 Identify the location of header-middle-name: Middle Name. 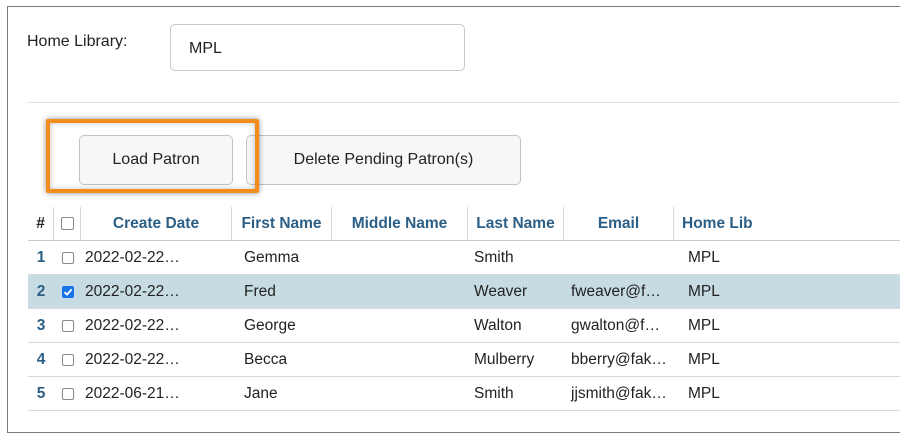
(400, 223).